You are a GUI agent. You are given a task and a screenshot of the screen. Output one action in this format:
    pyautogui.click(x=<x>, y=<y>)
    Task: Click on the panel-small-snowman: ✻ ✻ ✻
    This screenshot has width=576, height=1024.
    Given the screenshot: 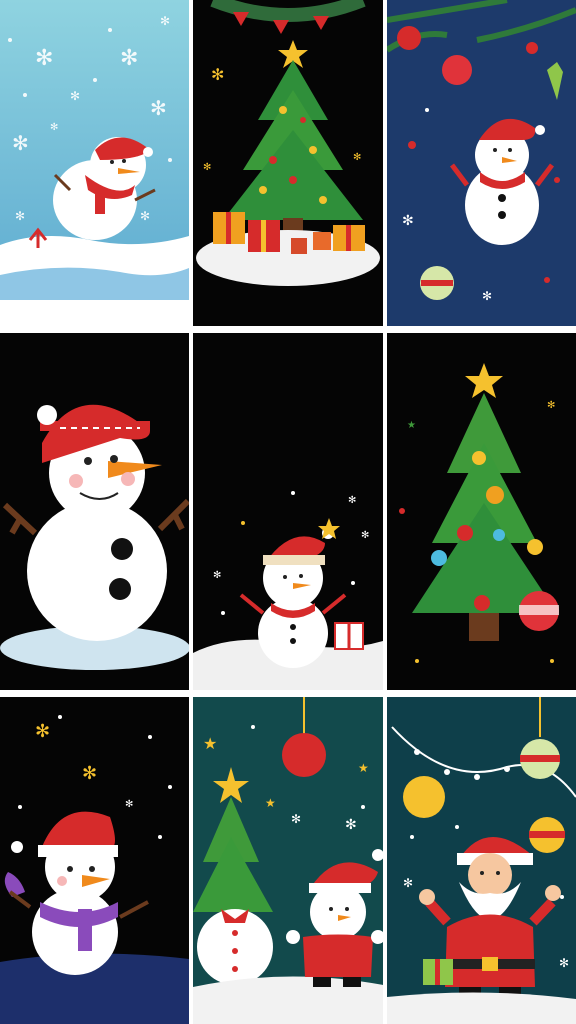 What is the action you would take?
    pyautogui.click(x=288, y=511)
    